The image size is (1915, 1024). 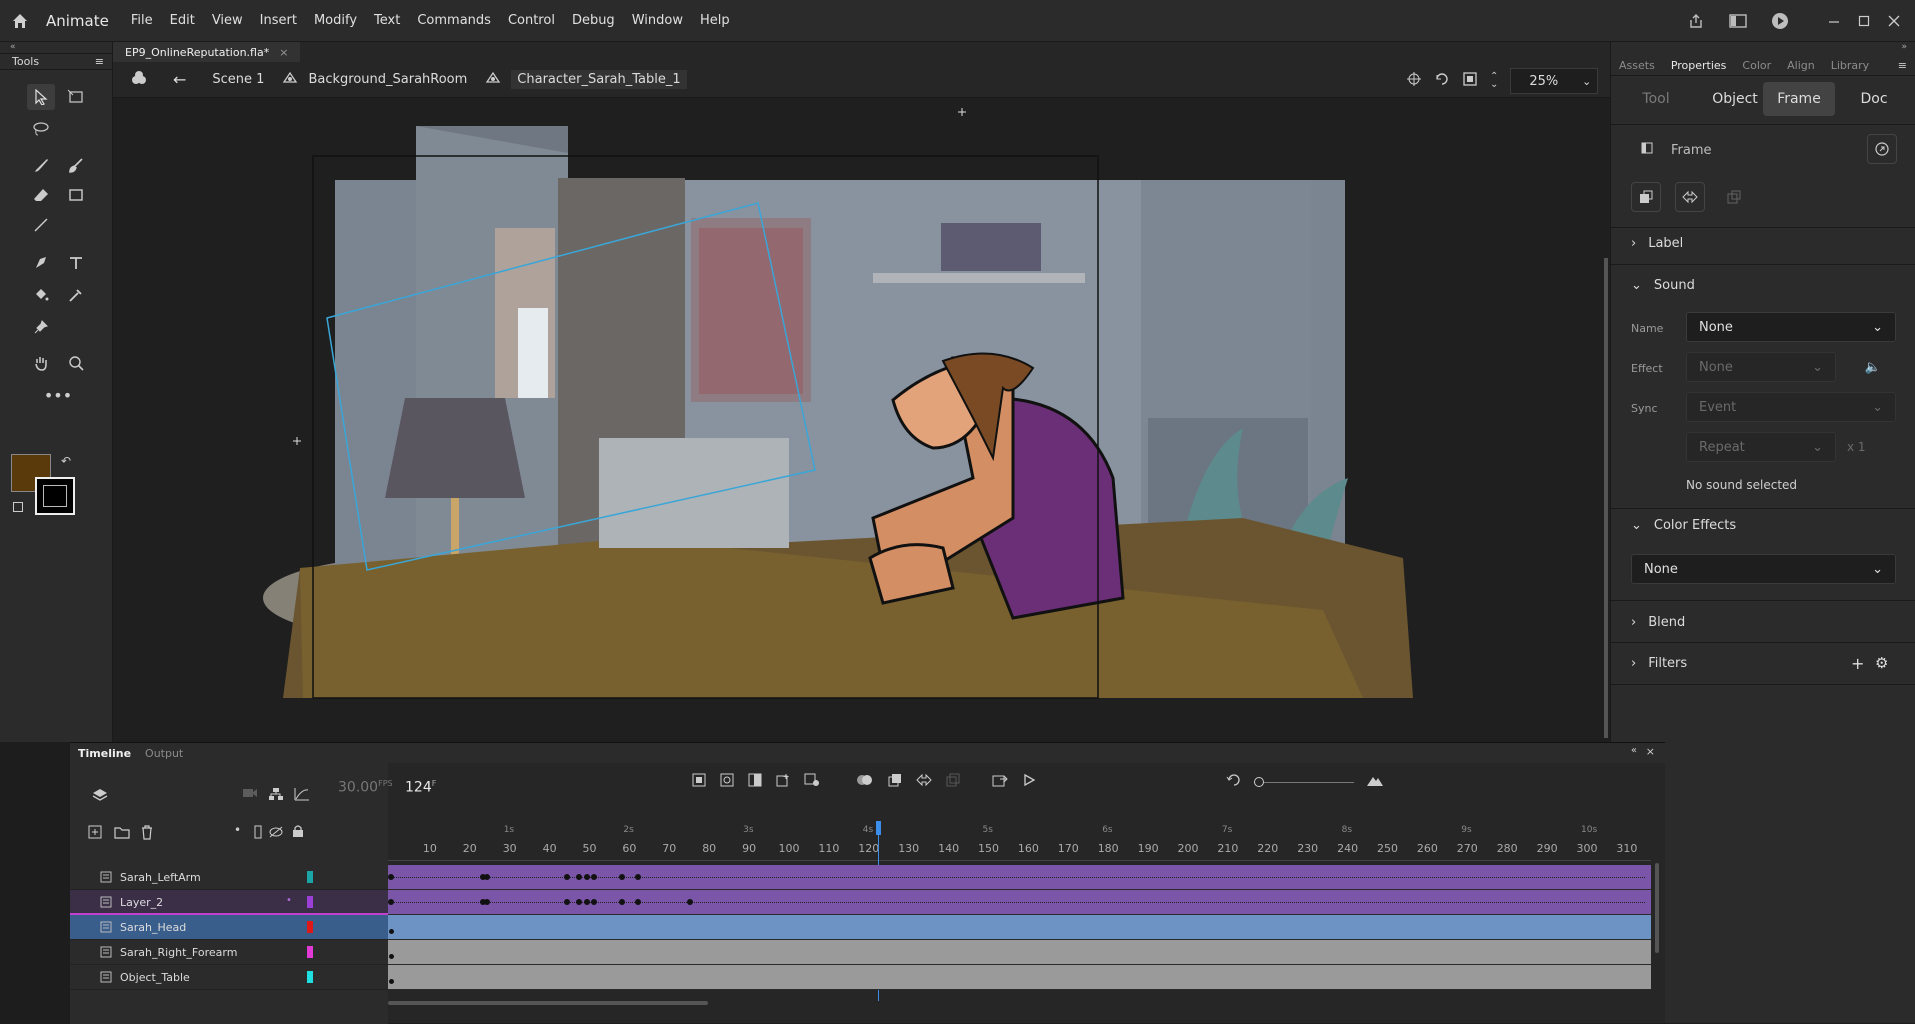 I want to click on test-movie-icon, so click(x=1780, y=21).